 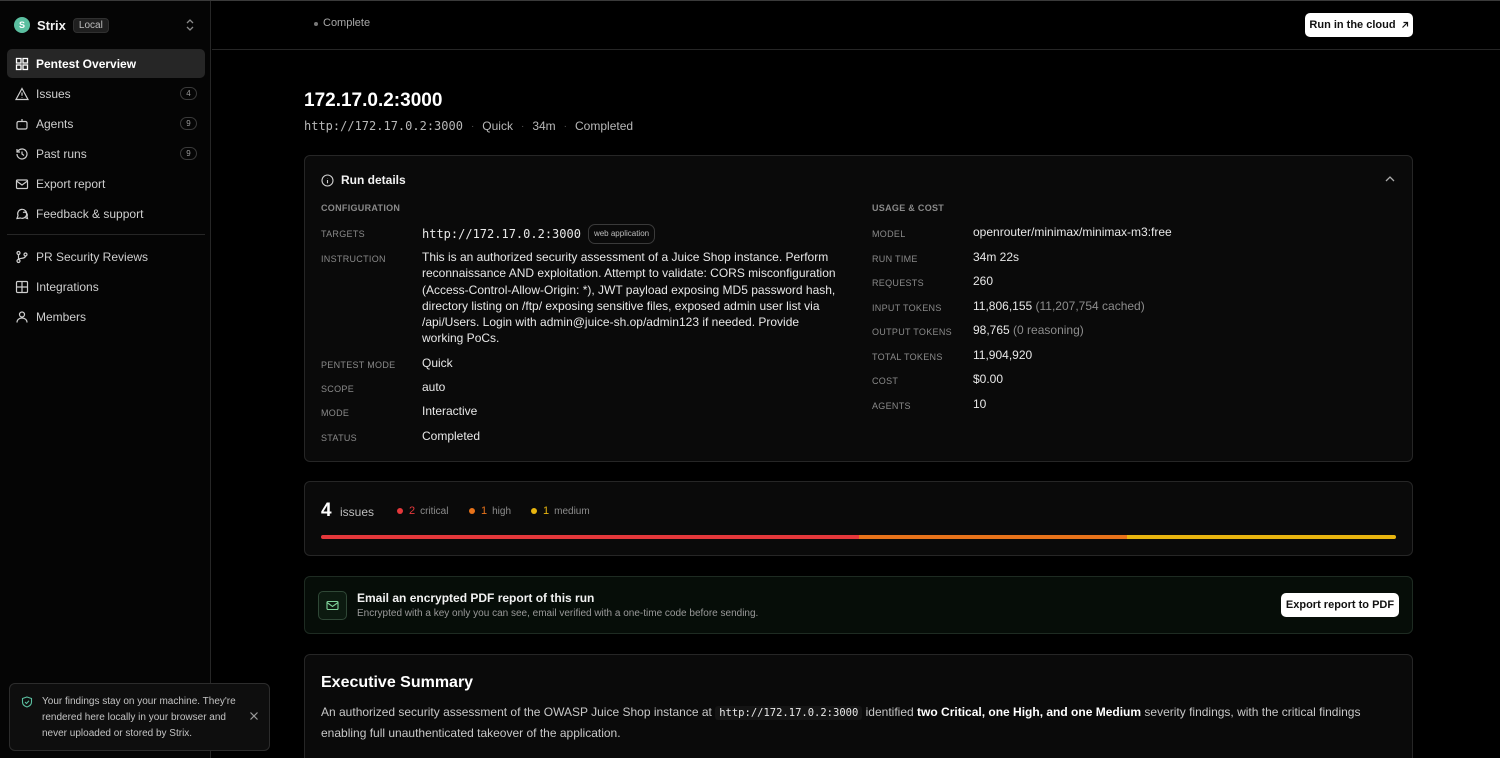 What do you see at coordinates (1404, 24) in the screenshot?
I see `arrow-up-right-icon` at bounding box center [1404, 24].